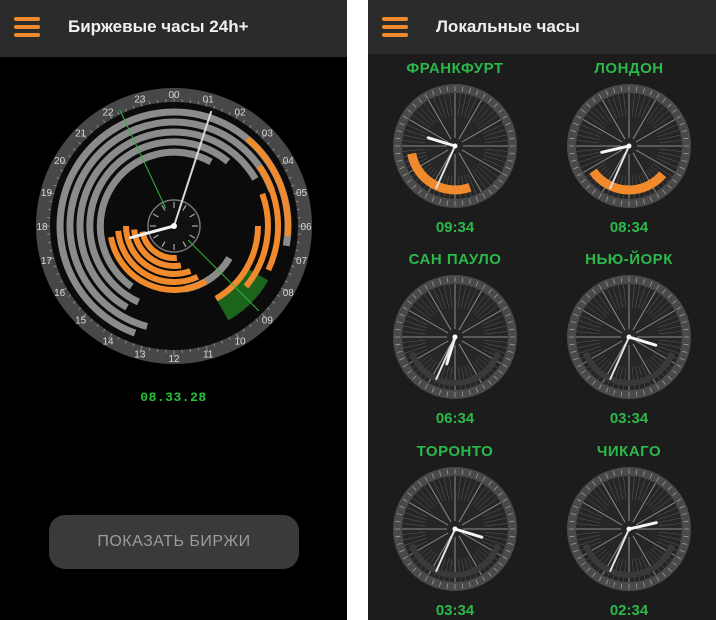 The height and width of the screenshot is (620, 716). What do you see at coordinates (108, 113) in the screenshot?
I see `hour-label: 22` at bounding box center [108, 113].